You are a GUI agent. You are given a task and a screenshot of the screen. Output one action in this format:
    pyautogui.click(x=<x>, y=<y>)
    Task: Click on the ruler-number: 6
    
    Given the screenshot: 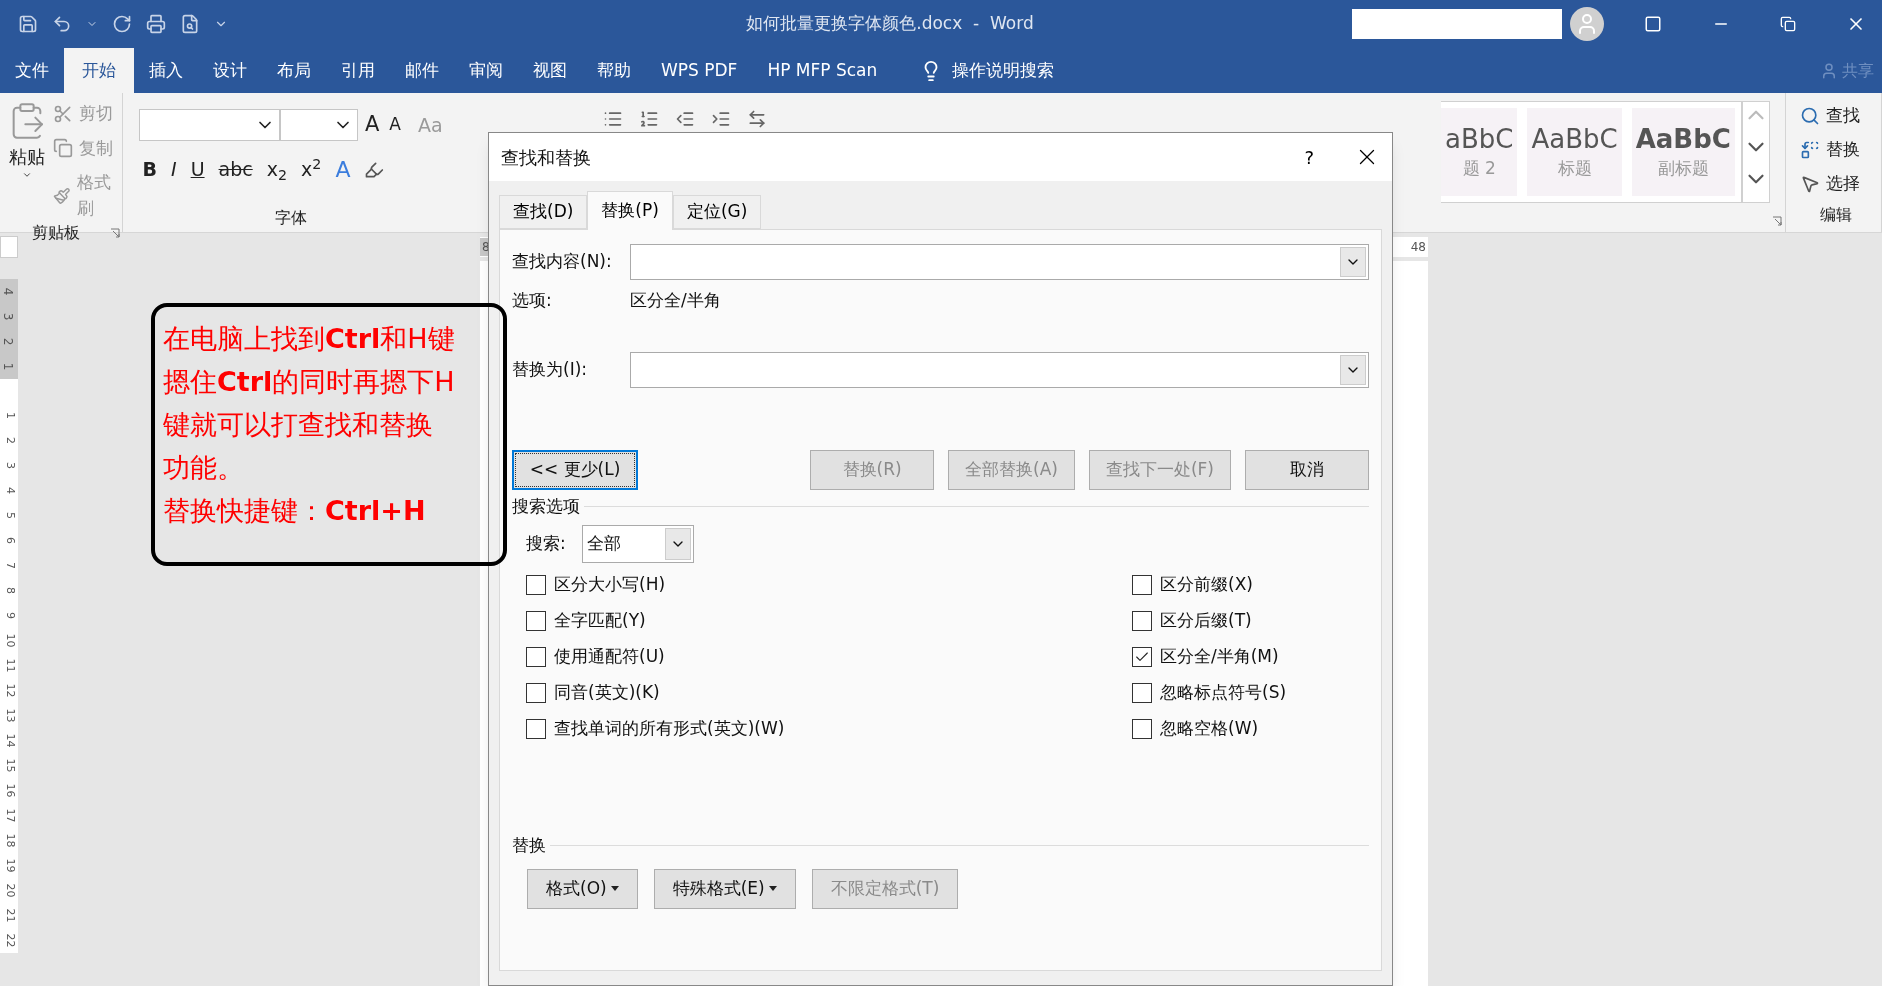 What is the action you would take?
    pyautogui.click(x=10, y=540)
    